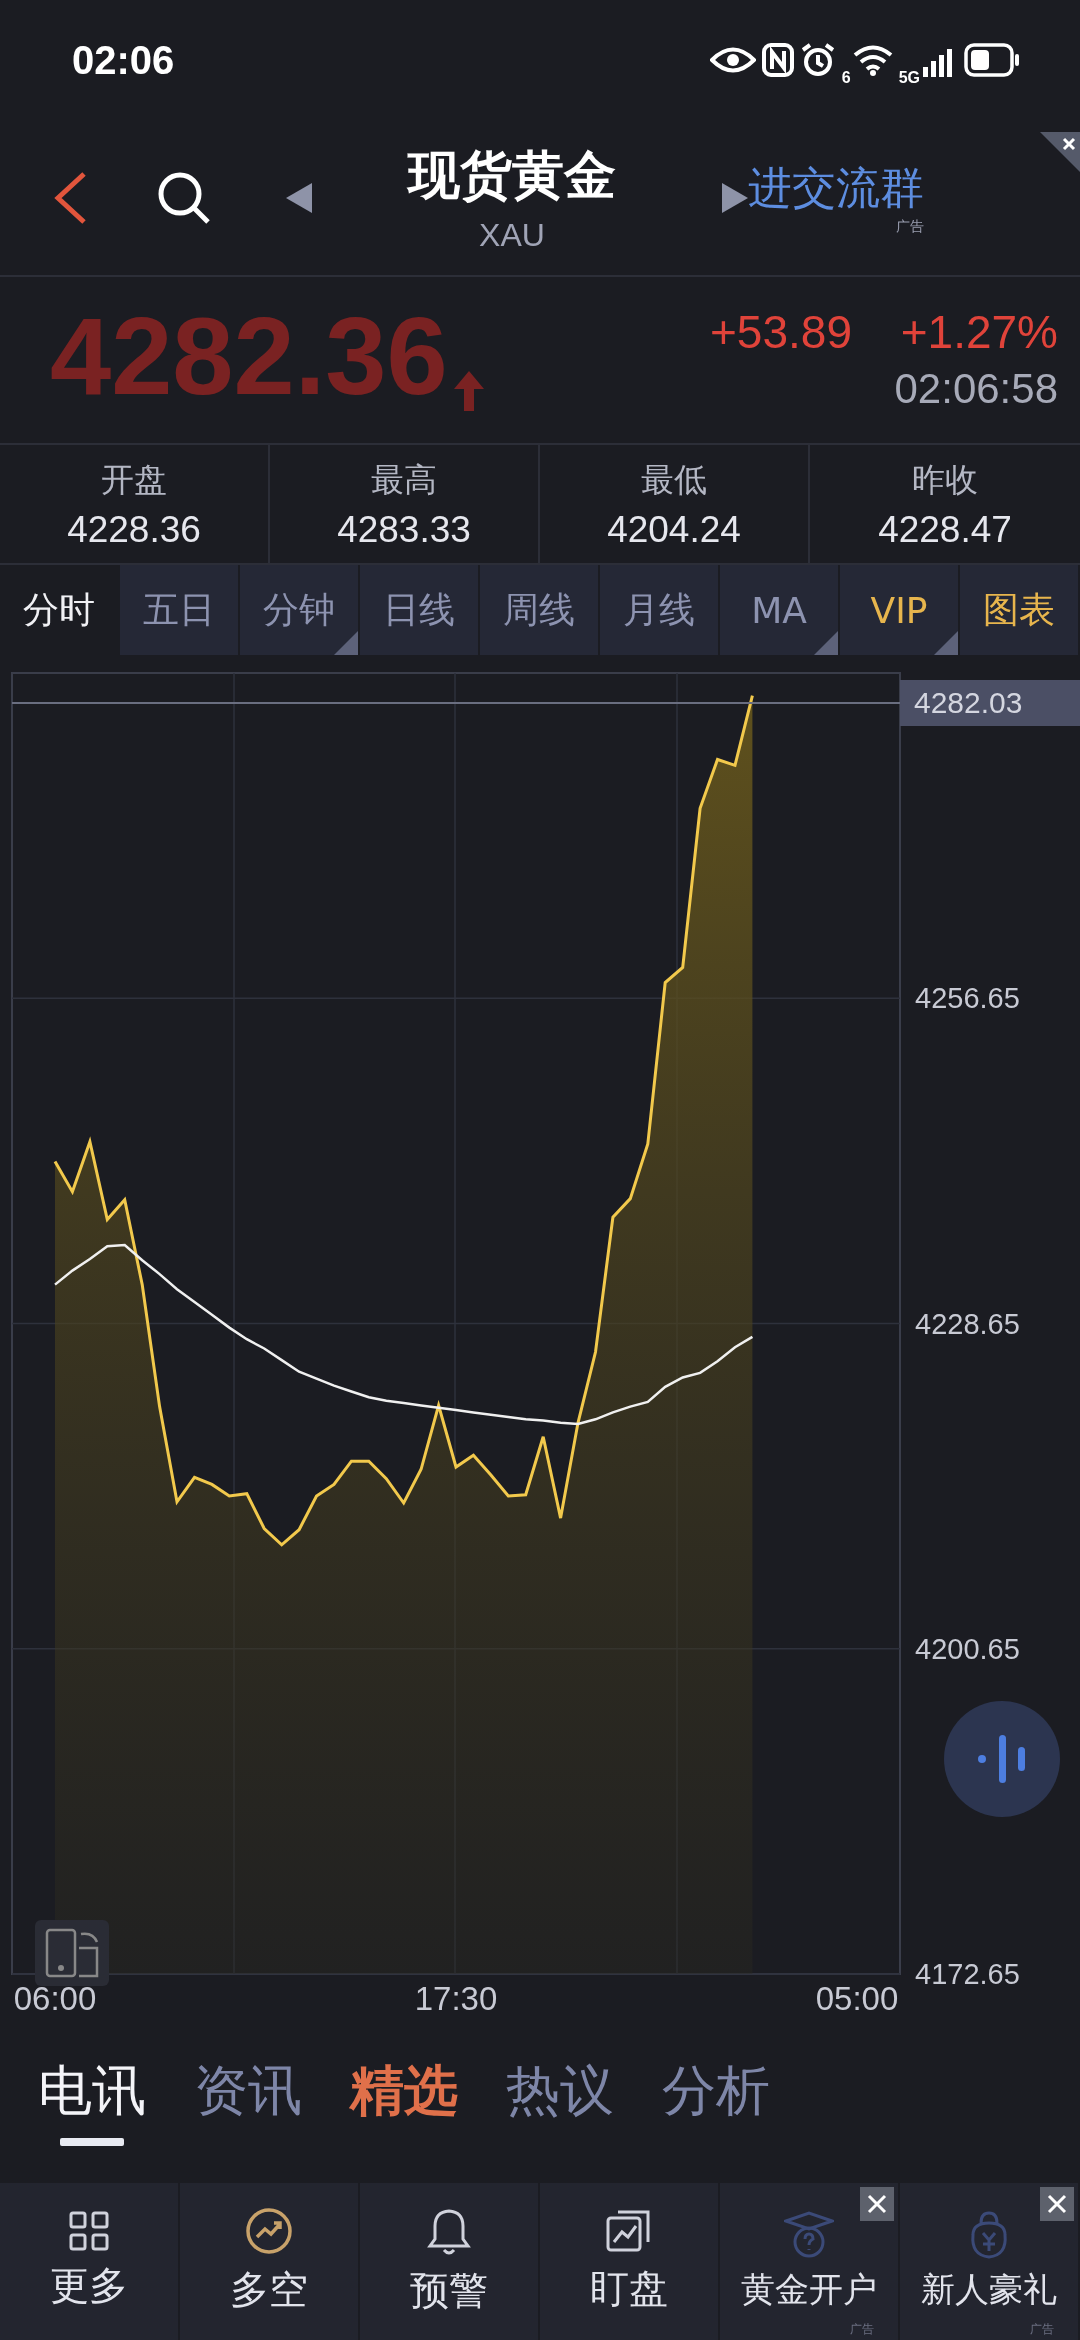 This screenshot has height=2340, width=1080. Describe the element at coordinates (846, 78) in the screenshot. I see `wifi-standard-label: 6` at that location.